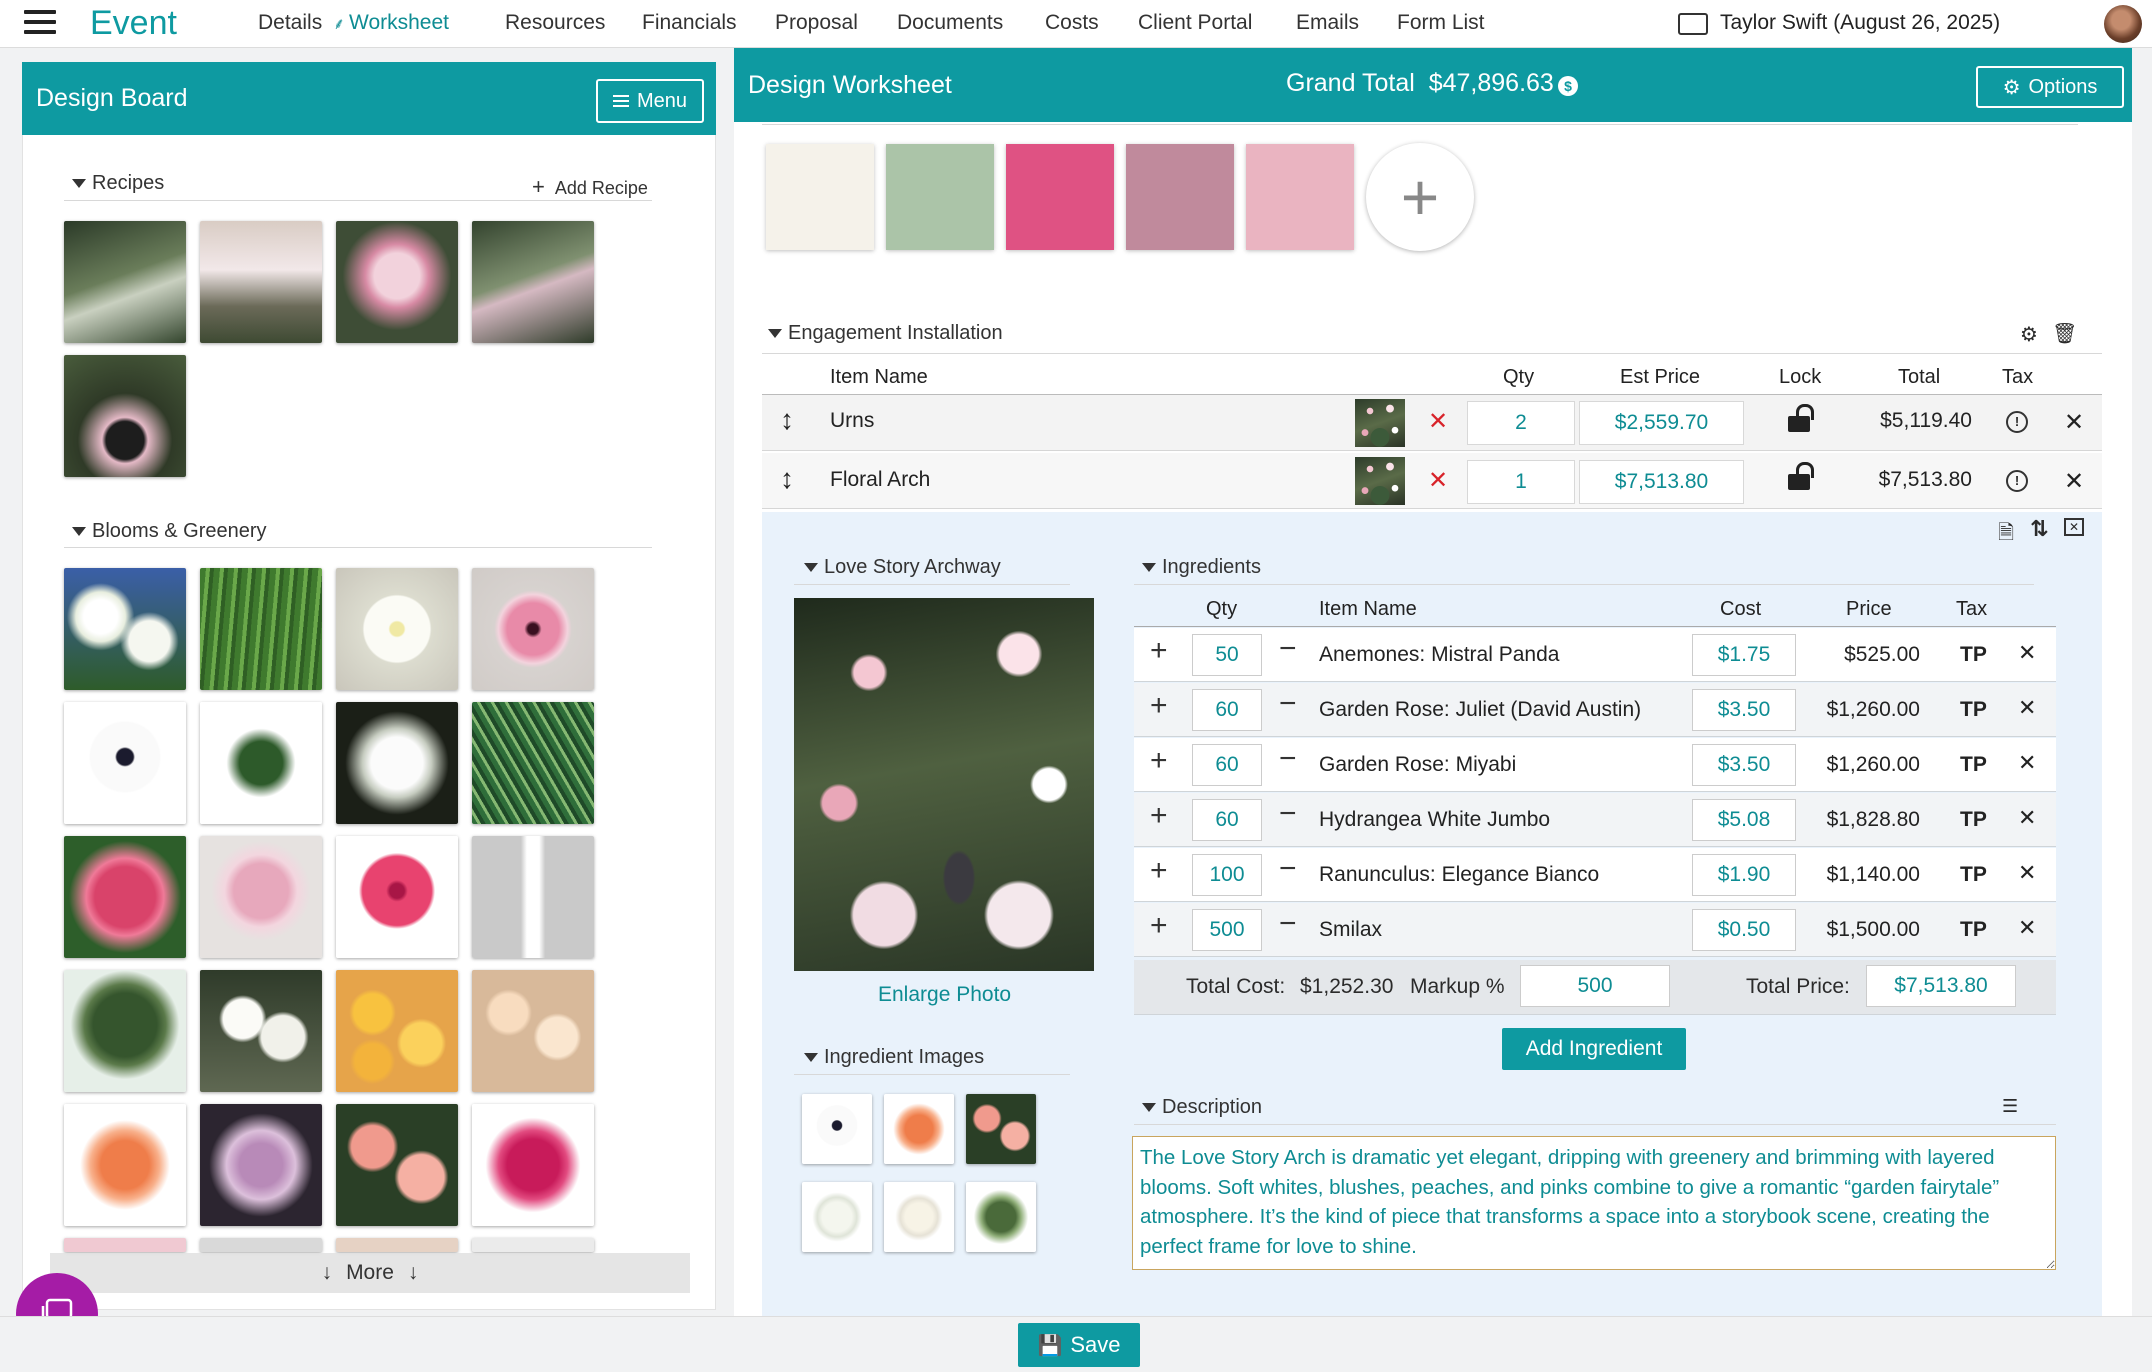  I want to click on event-client-name: Taylor Swift (August 26, 2025), so click(1860, 23).